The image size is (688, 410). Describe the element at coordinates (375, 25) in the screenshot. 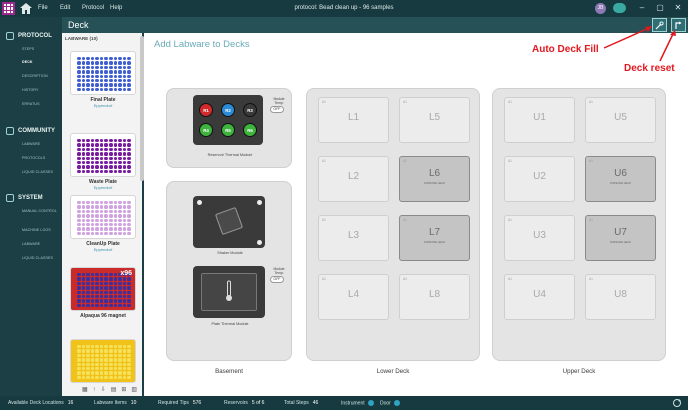

I see `deck-header: Deck` at that location.